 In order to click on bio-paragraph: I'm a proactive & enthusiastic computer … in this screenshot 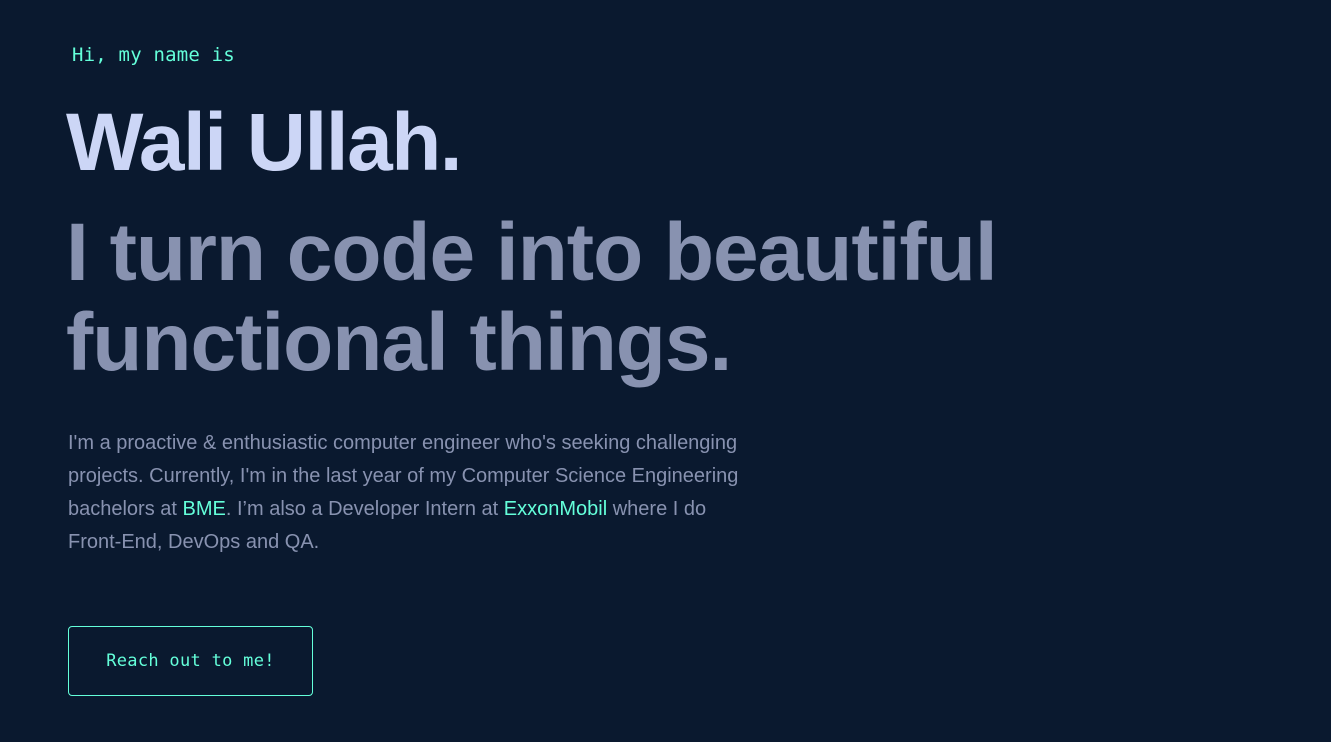, I will do `click(408, 493)`.